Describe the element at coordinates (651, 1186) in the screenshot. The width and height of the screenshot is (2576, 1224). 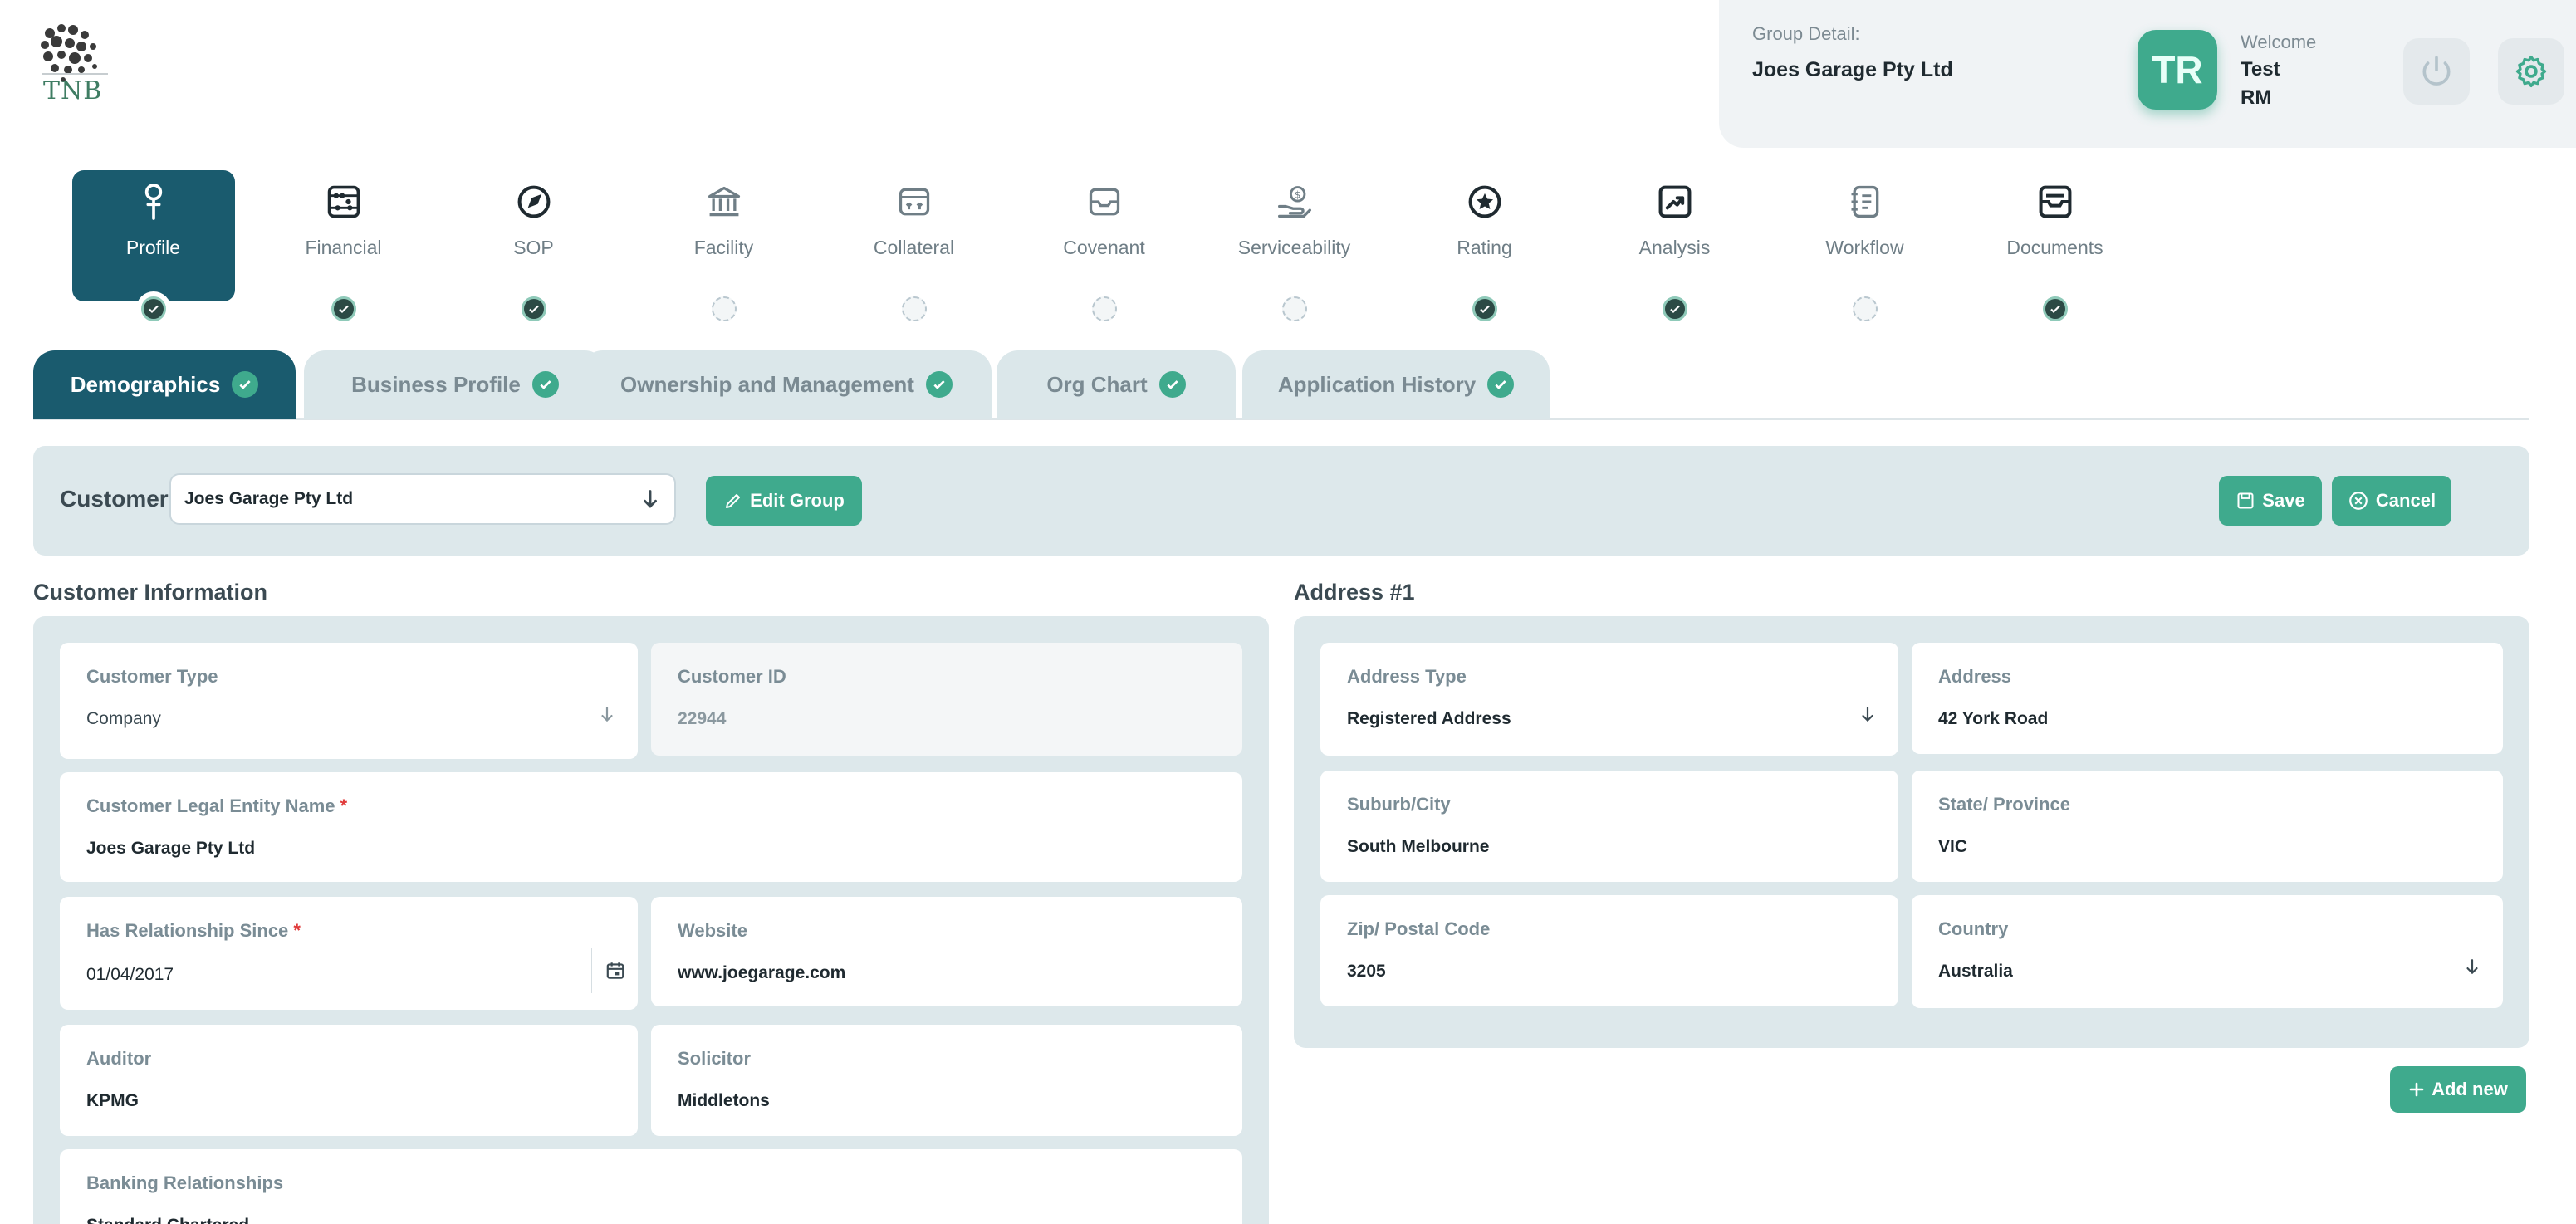
I see `banking-relationships-field: Banking Relationships Standard Chartered` at that location.